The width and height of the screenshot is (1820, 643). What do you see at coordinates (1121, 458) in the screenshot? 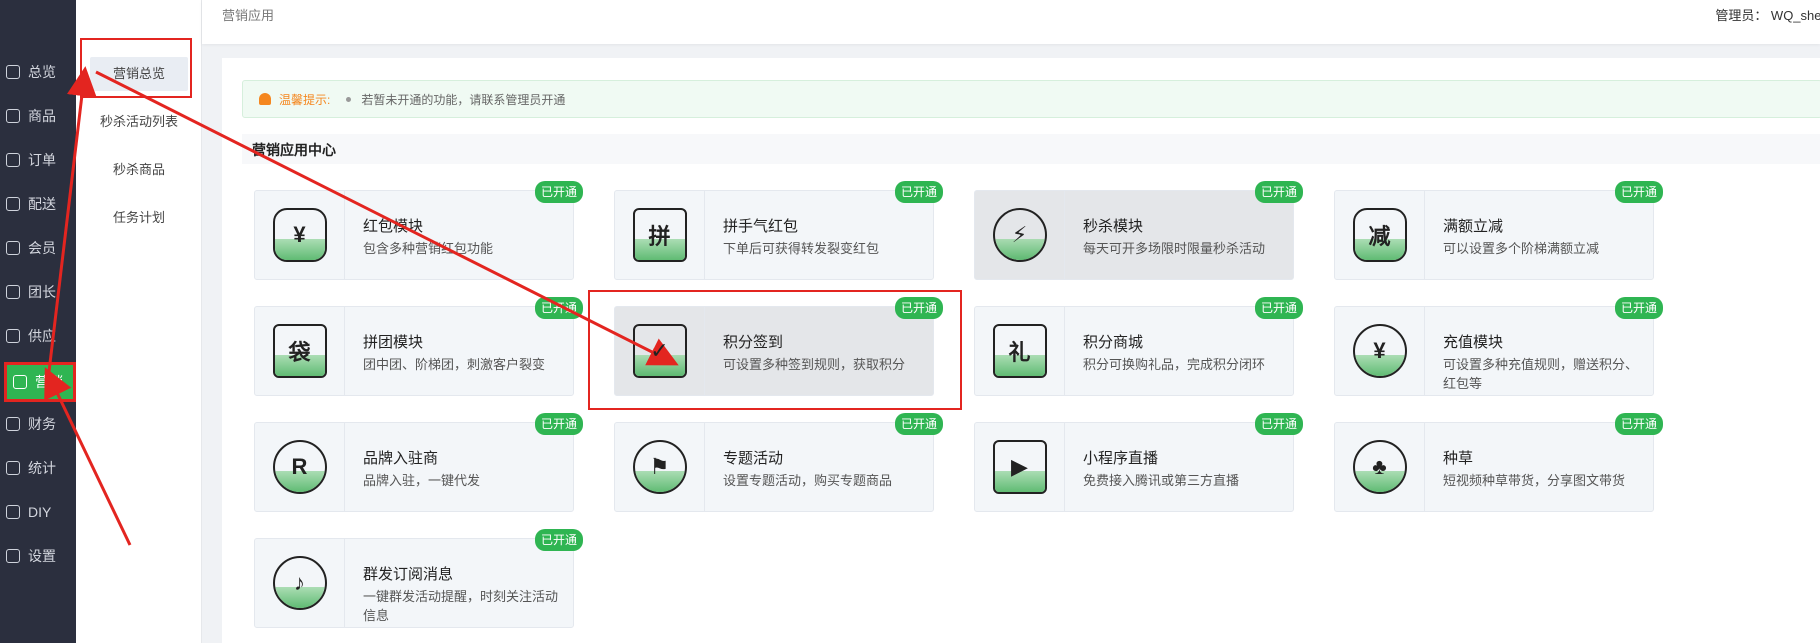
I see `card-title: 小程序直播` at bounding box center [1121, 458].